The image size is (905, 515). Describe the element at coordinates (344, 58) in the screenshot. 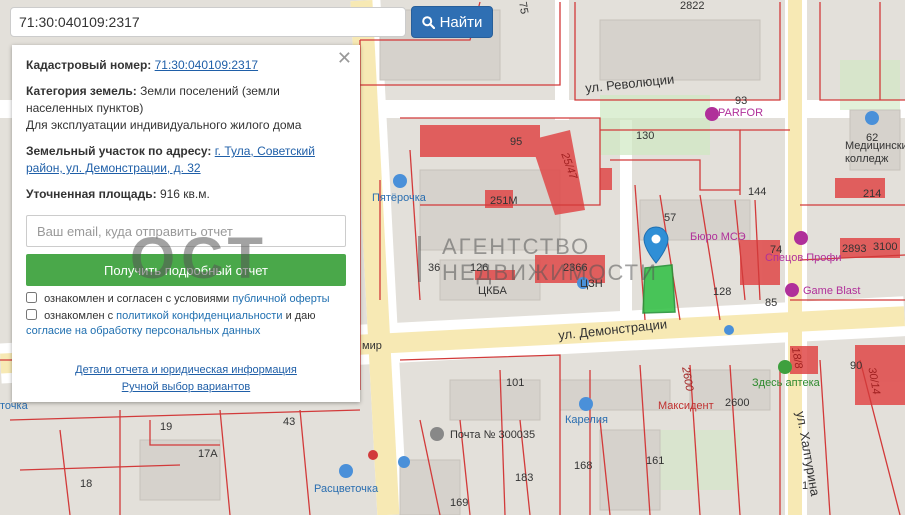

I see `close-icon: ✕` at that location.